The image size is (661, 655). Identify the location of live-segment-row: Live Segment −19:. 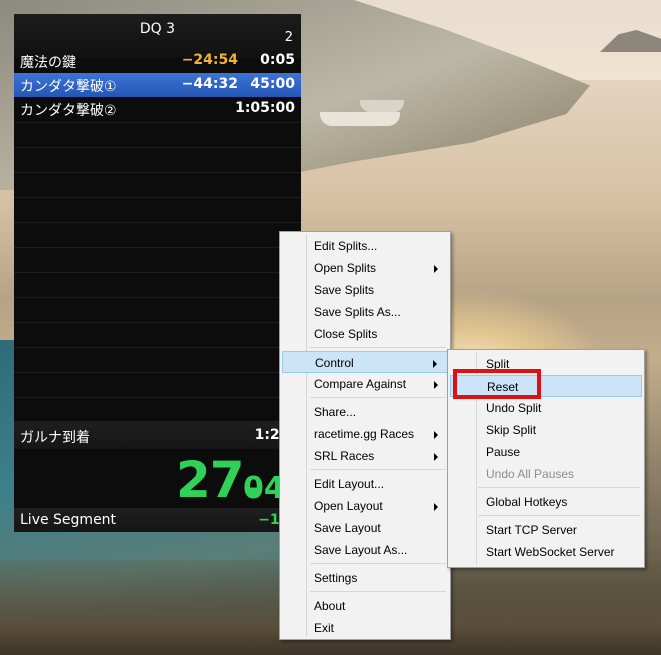
(157, 520).